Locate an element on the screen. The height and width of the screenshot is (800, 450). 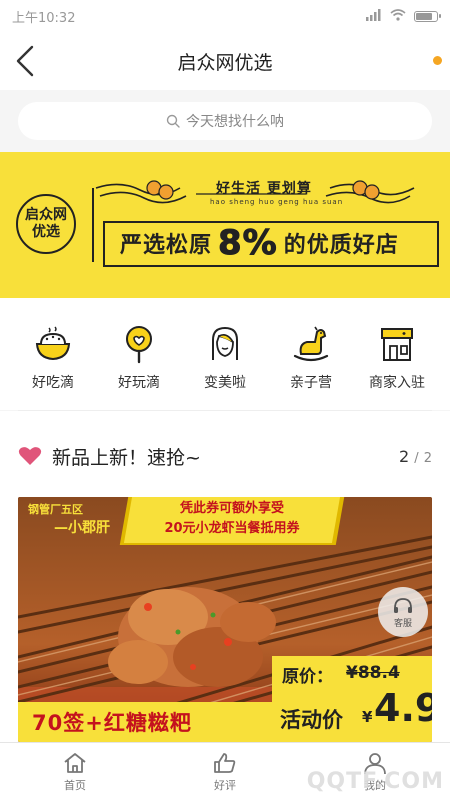
voucher-text: 凭此券可额外享受 20元小龙虾当餐抵用券 is located at coordinates (232, 519).